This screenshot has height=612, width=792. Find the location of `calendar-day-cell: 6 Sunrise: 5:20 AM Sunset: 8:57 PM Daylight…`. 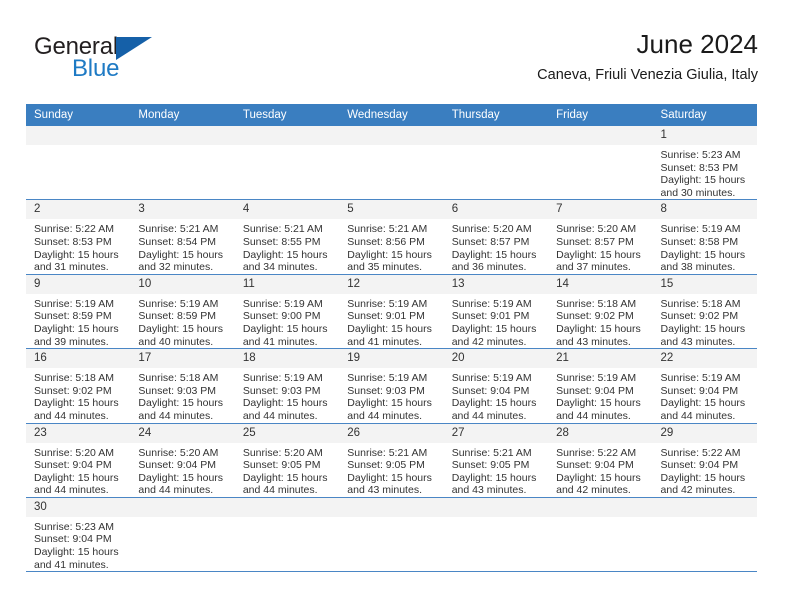

calendar-day-cell: 6 Sunrise: 5:20 AM Sunset: 8:57 PM Daylight… is located at coordinates (496, 237).